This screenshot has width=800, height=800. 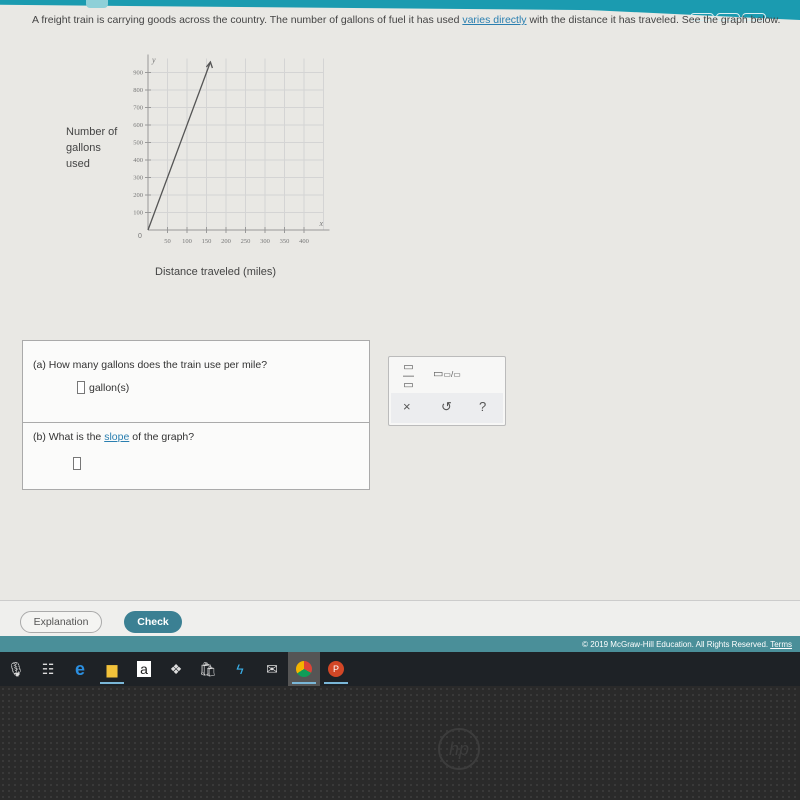 What do you see at coordinates (459, 749) in the screenshot?
I see `hp-logo: hp` at bounding box center [459, 749].